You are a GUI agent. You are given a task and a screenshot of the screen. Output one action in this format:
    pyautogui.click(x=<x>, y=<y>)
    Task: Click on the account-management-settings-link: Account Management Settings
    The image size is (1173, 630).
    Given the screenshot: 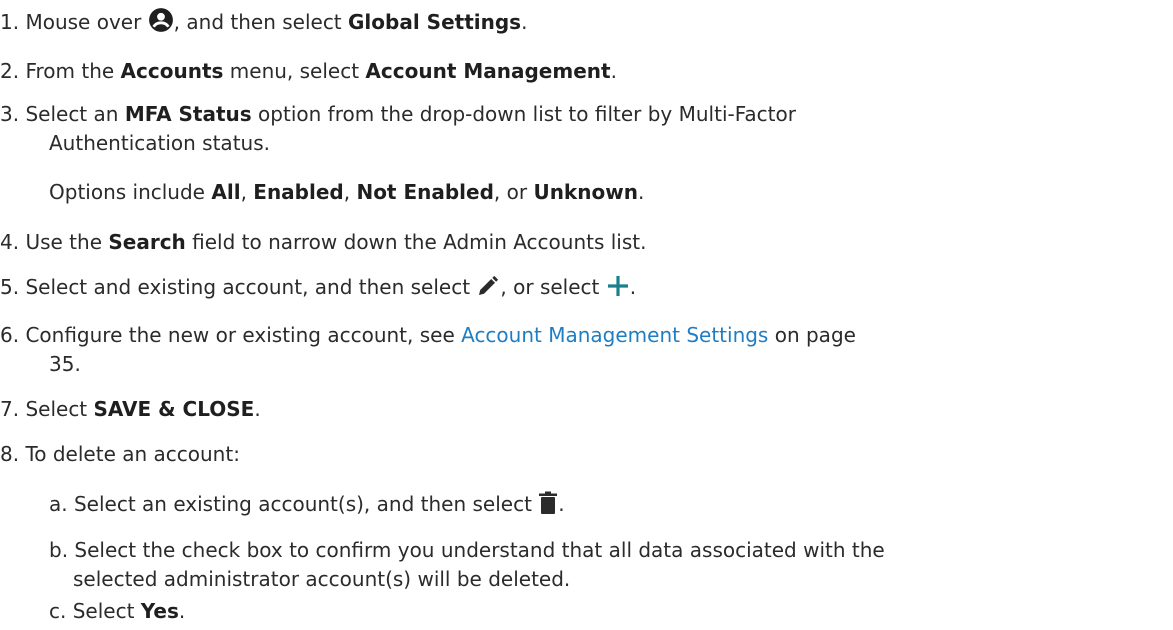 What is the action you would take?
    pyautogui.click(x=614, y=335)
    